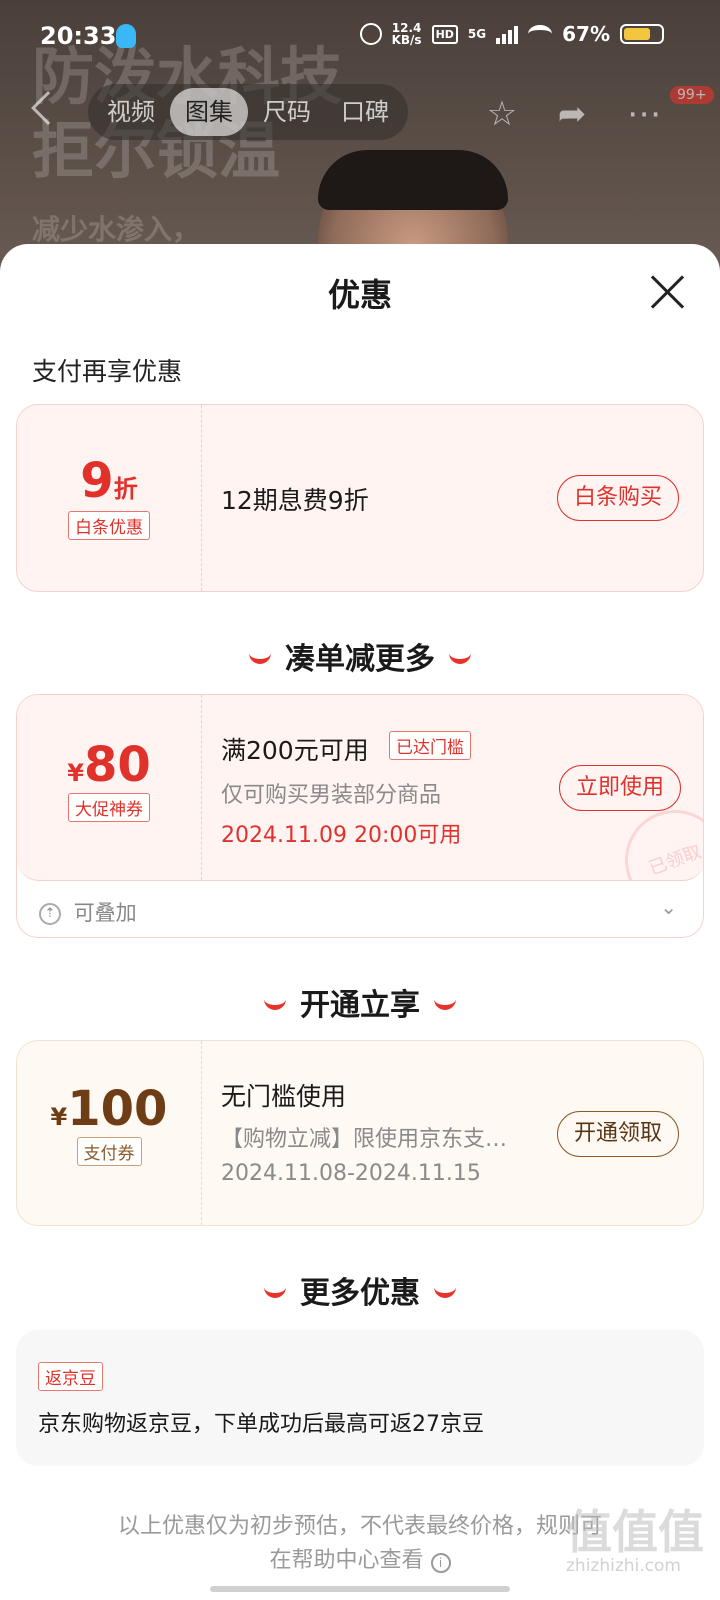  Describe the element at coordinates (692, 95) in the screenshot. I see `message-badge: 99+` at that location.